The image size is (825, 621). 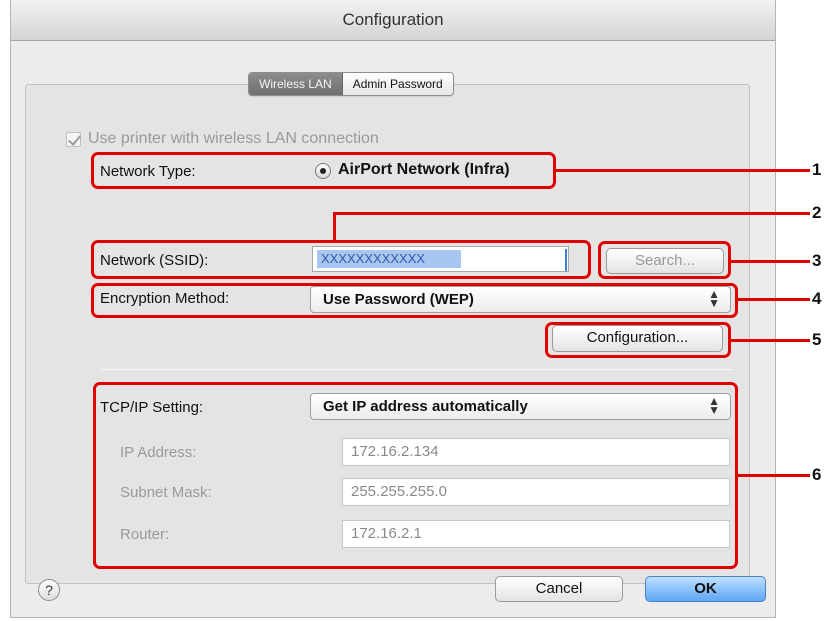 I want to click on tab-admin-password: Admin Password, so click(x=397, y=84).